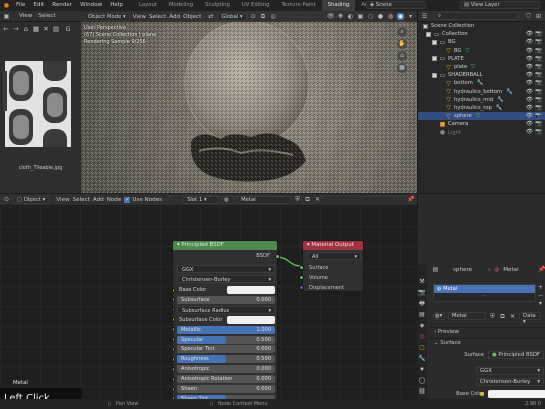 This screenshot has width=545, height=409. Describe the element at coordinates (26, 29) in the screenshot. I see `home-icon: ⌂` at that location.